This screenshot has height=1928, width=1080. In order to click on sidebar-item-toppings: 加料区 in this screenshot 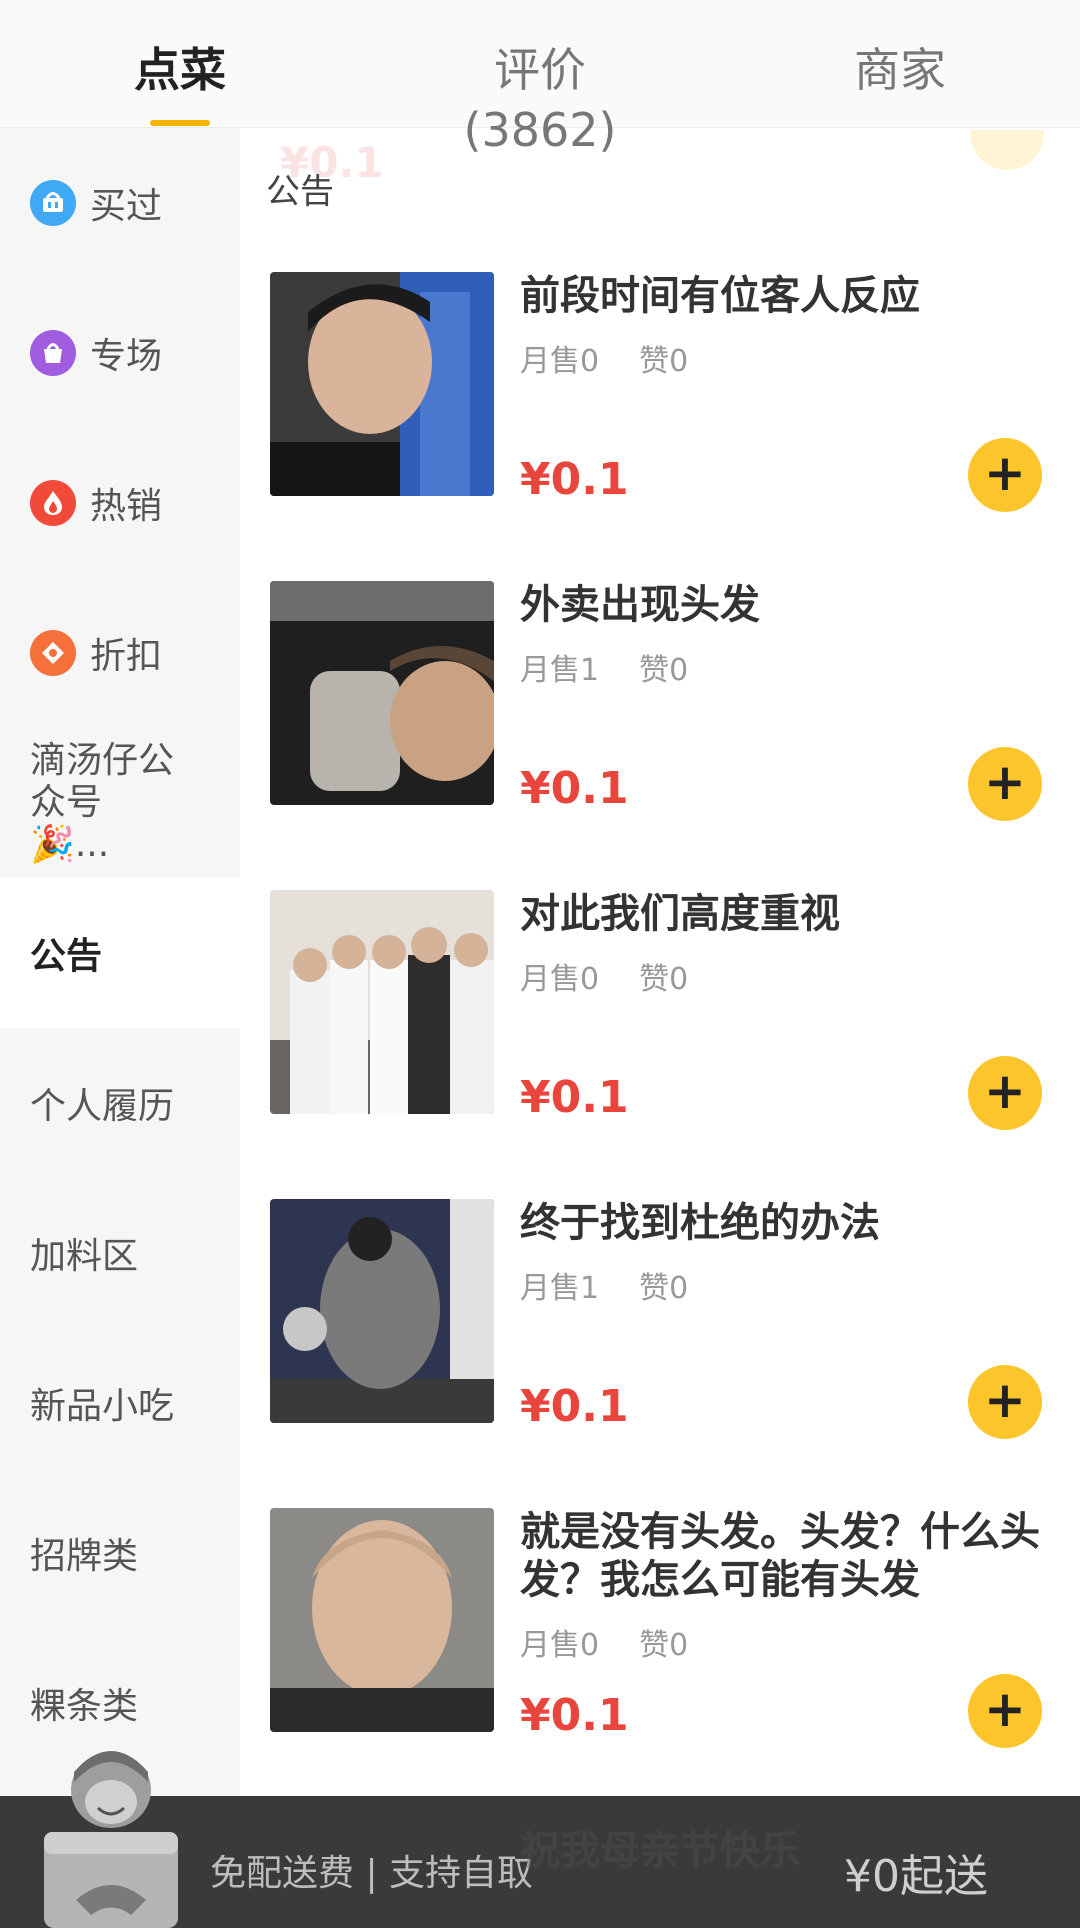, I will do `click(120, 1253)`.